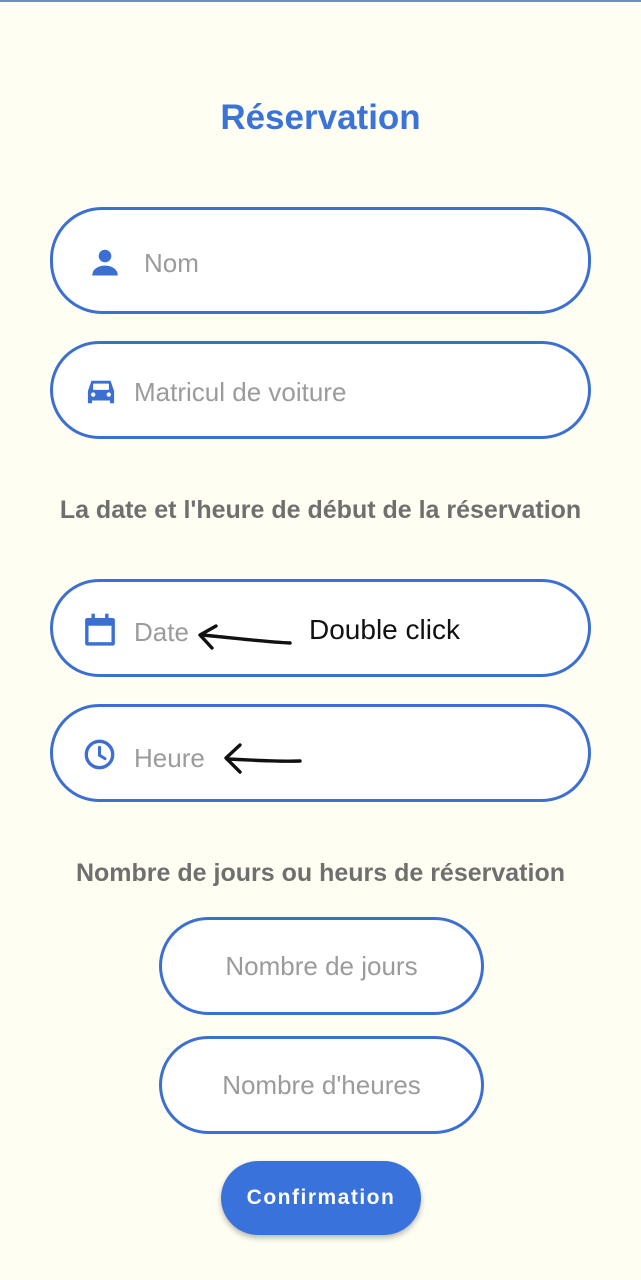  I want to click on confirm-button: Confirmation, so click(321, 1198).